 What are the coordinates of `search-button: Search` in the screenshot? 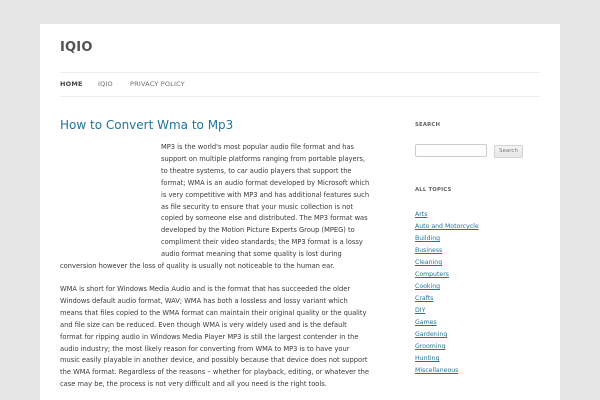 It's located at (508, 151).